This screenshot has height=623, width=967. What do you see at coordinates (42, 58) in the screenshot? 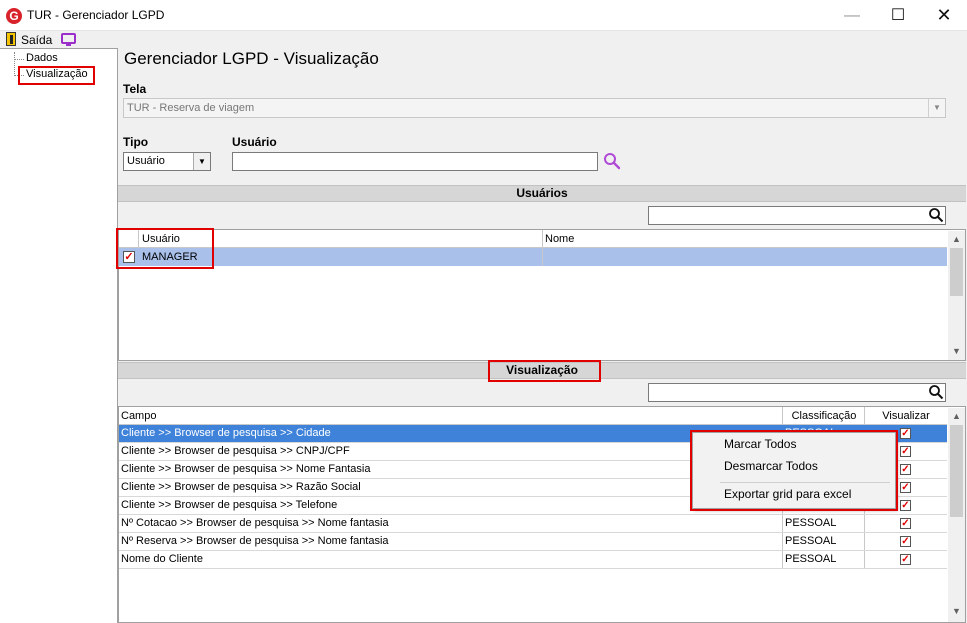
I see `tree-item-dados: Dados` at bounding box center [42, 58].